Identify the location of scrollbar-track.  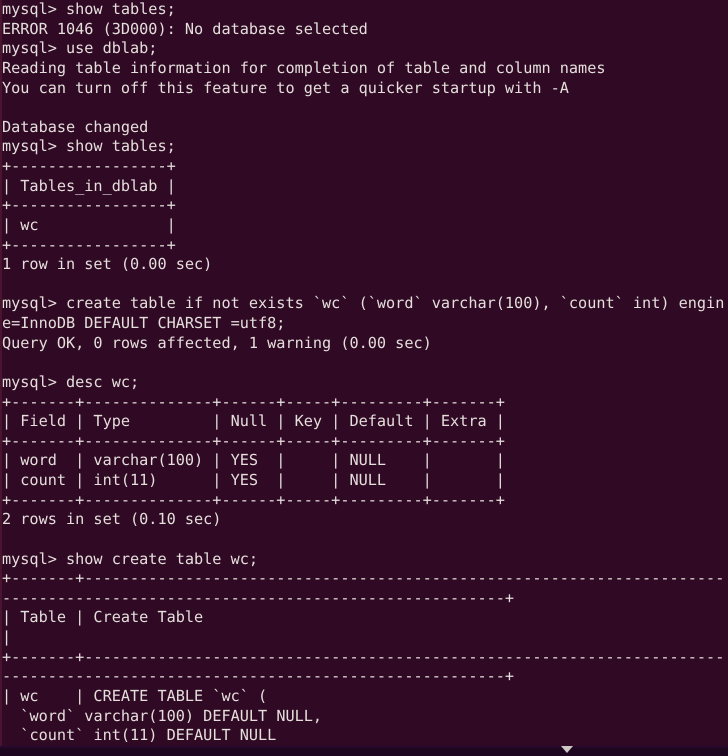
(364, 752).